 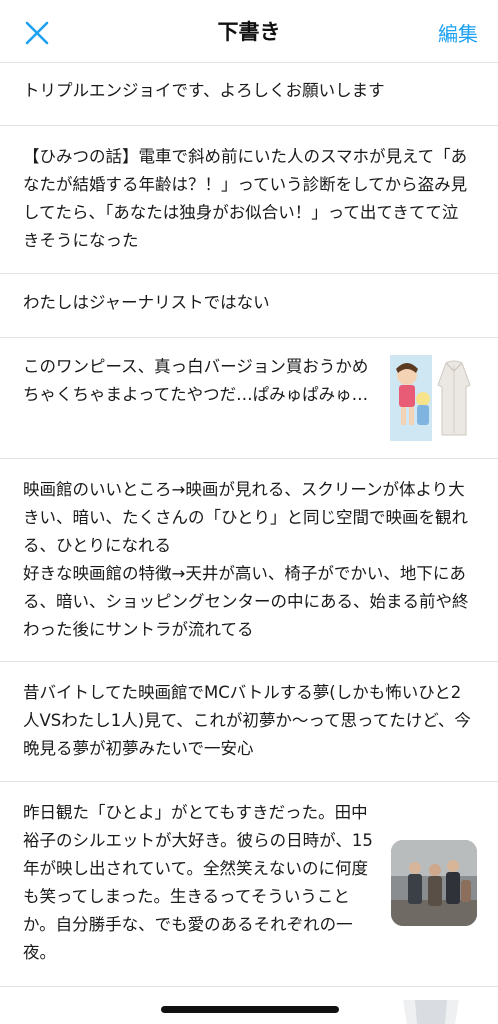 What do you see at coordinates (146, 302) in the screenshot?
I see `draft-text: わたしはジャーナリストではない` at bounding box center [146, 302].